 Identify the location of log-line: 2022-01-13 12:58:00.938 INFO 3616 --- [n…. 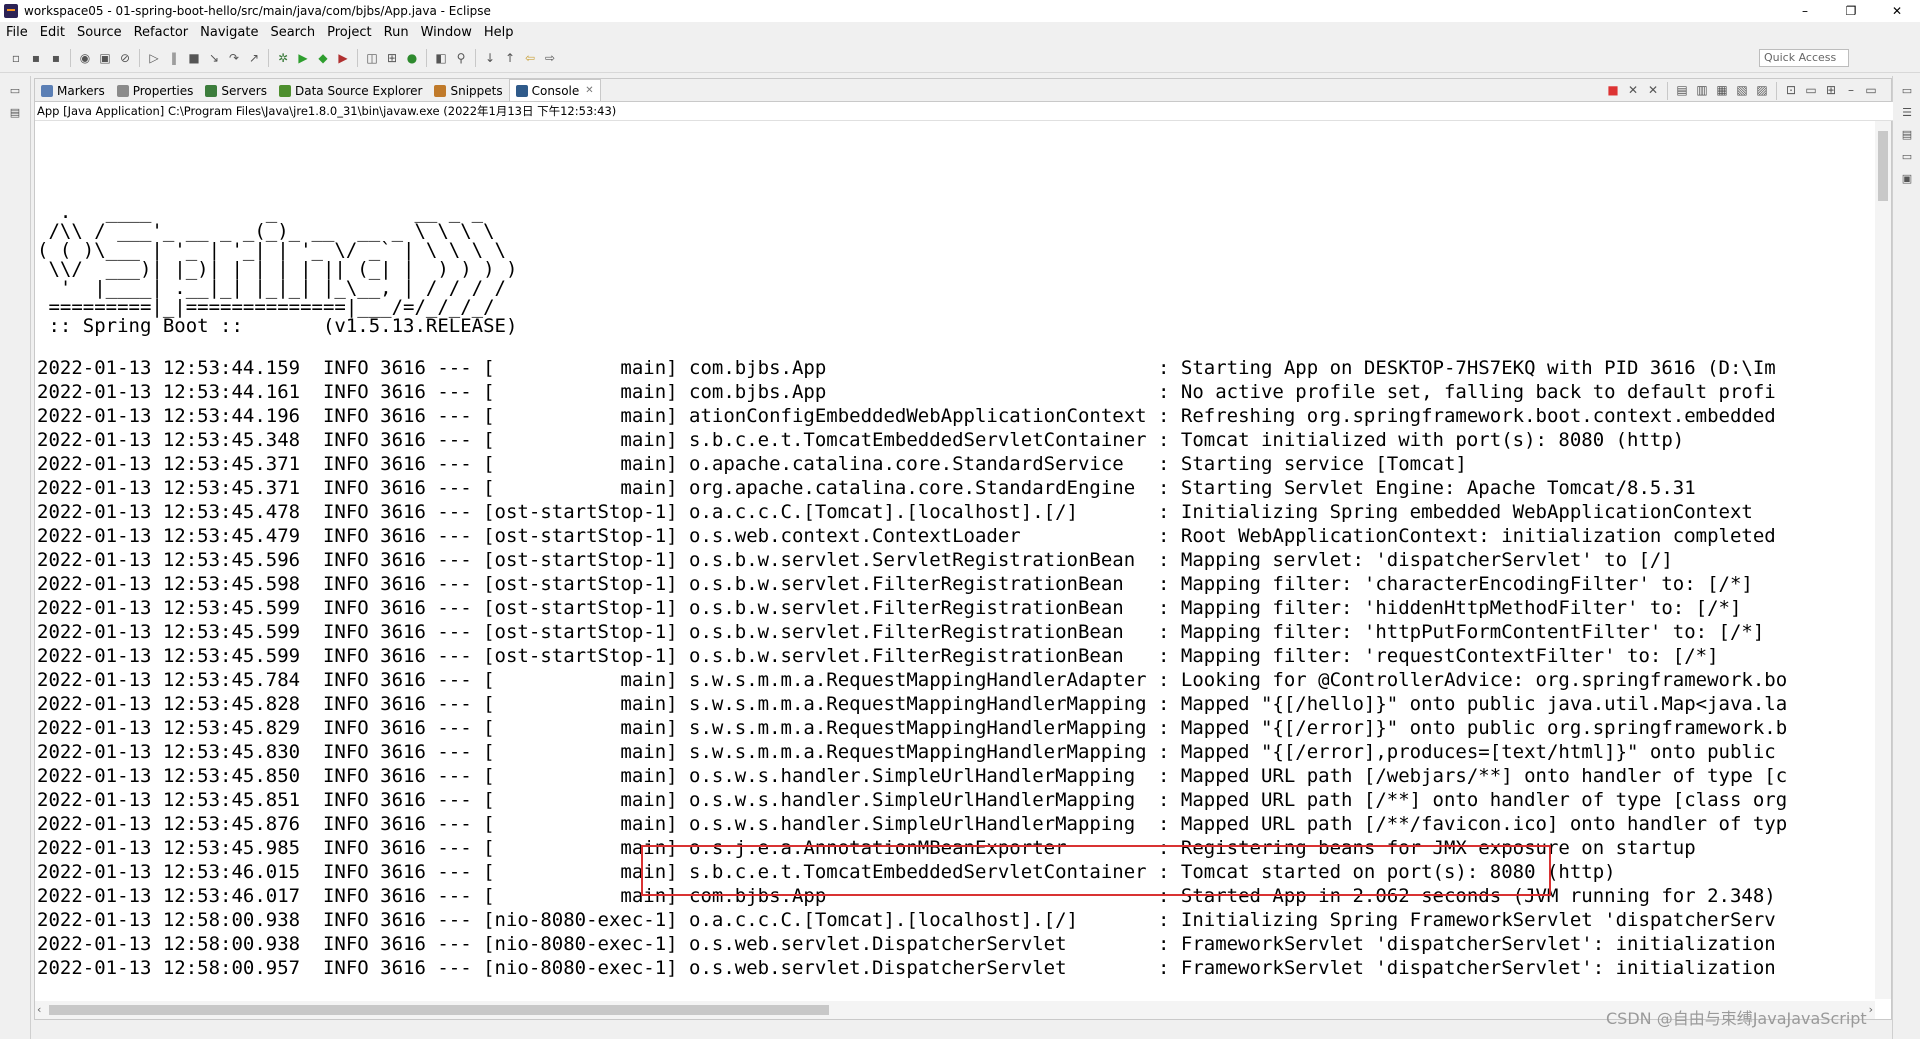
(906, 920).